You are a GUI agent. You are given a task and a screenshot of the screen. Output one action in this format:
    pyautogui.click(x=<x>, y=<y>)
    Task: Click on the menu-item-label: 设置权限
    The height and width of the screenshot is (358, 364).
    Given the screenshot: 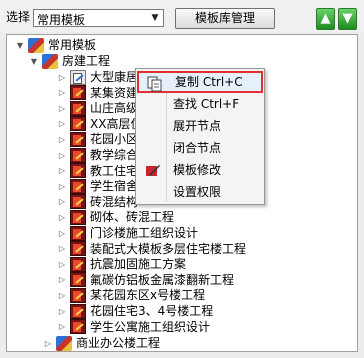 What is the action you would take?
    pyautogui.click(x=197, y=192)
    